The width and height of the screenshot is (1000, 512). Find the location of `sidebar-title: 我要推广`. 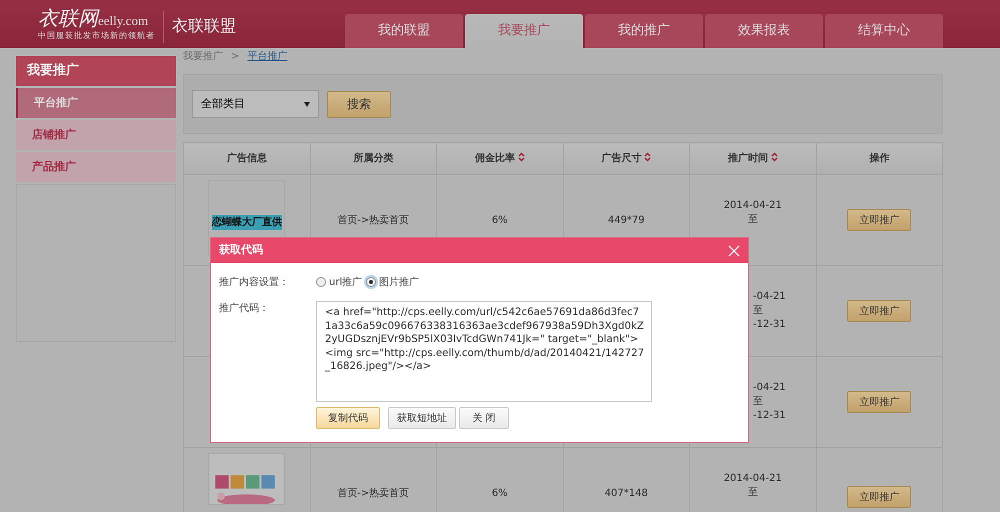

sidebar-title: 我要推广 is located at coordinates (96, 71).